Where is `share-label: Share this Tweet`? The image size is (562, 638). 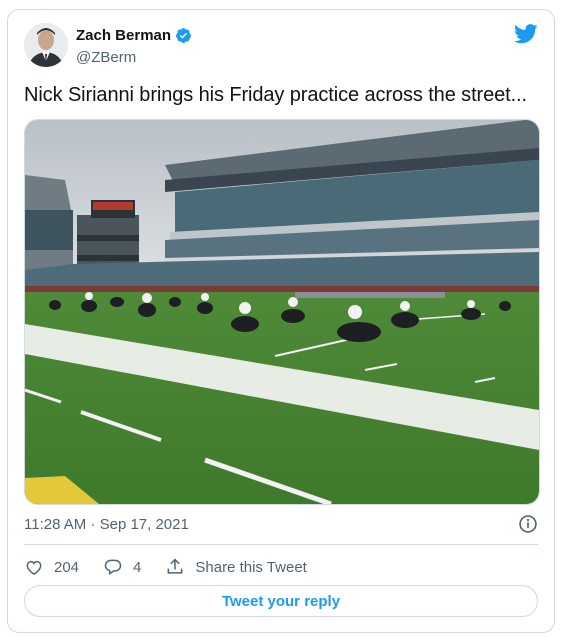
share-label: Share this Tweet is located at coordinates (250, 567).